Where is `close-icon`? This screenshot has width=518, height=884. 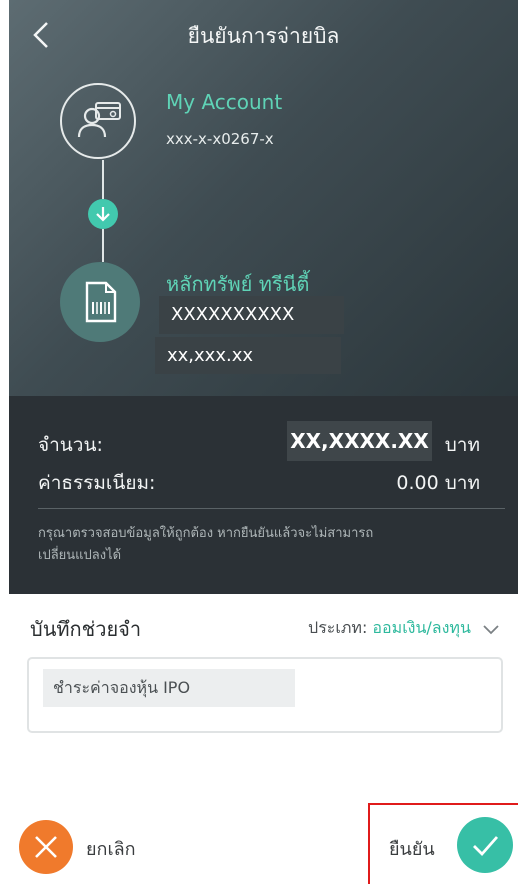 close-icon is located at coordinates (46, 847).